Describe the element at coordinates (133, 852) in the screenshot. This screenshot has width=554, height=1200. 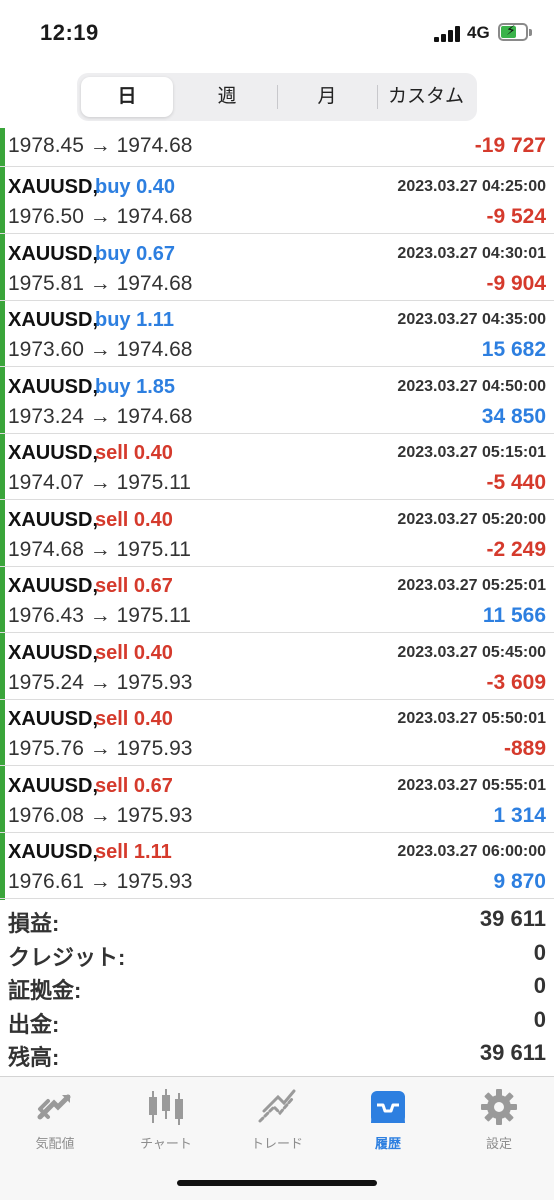
I see `trade-side-volume: sell 1.11` at that location.